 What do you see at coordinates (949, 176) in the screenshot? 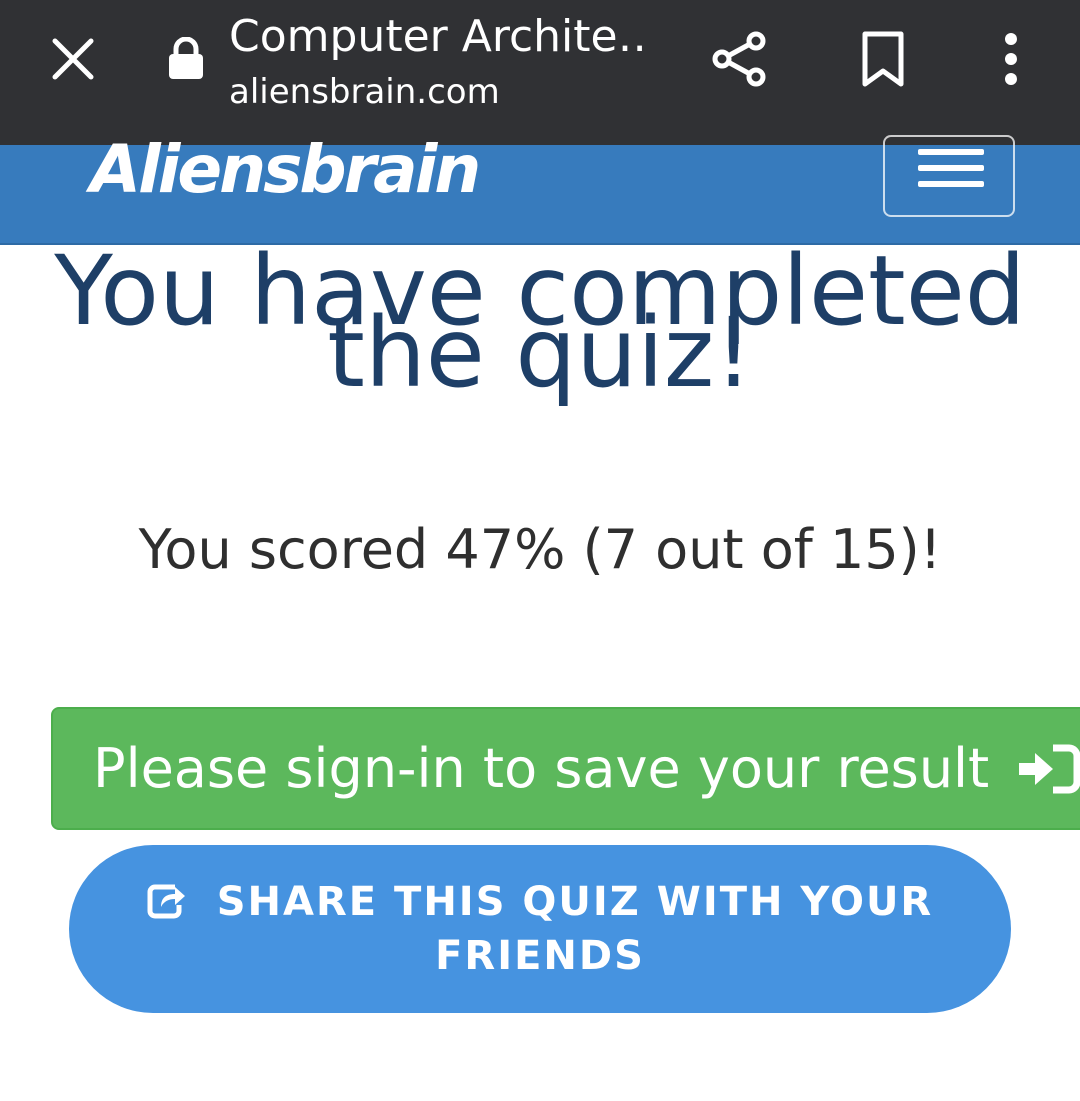
I see `nav-menu-button` at bounding box center [949, 176].